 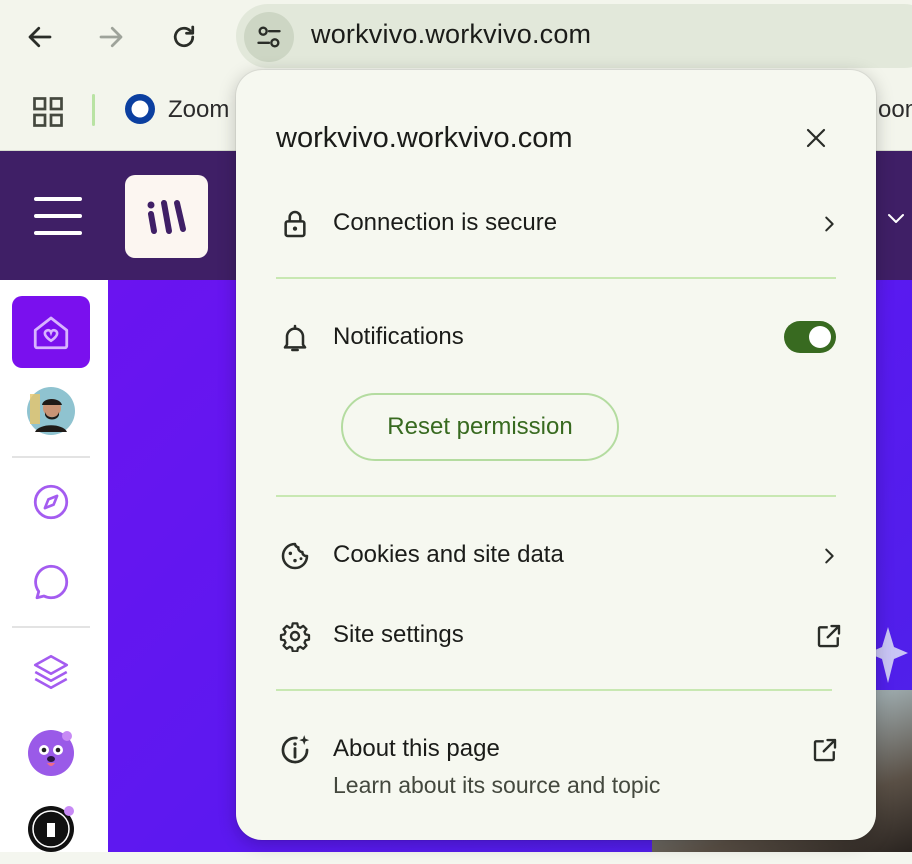 I want to click on connection-row: Connection is secure, so click(x=556, y=223).